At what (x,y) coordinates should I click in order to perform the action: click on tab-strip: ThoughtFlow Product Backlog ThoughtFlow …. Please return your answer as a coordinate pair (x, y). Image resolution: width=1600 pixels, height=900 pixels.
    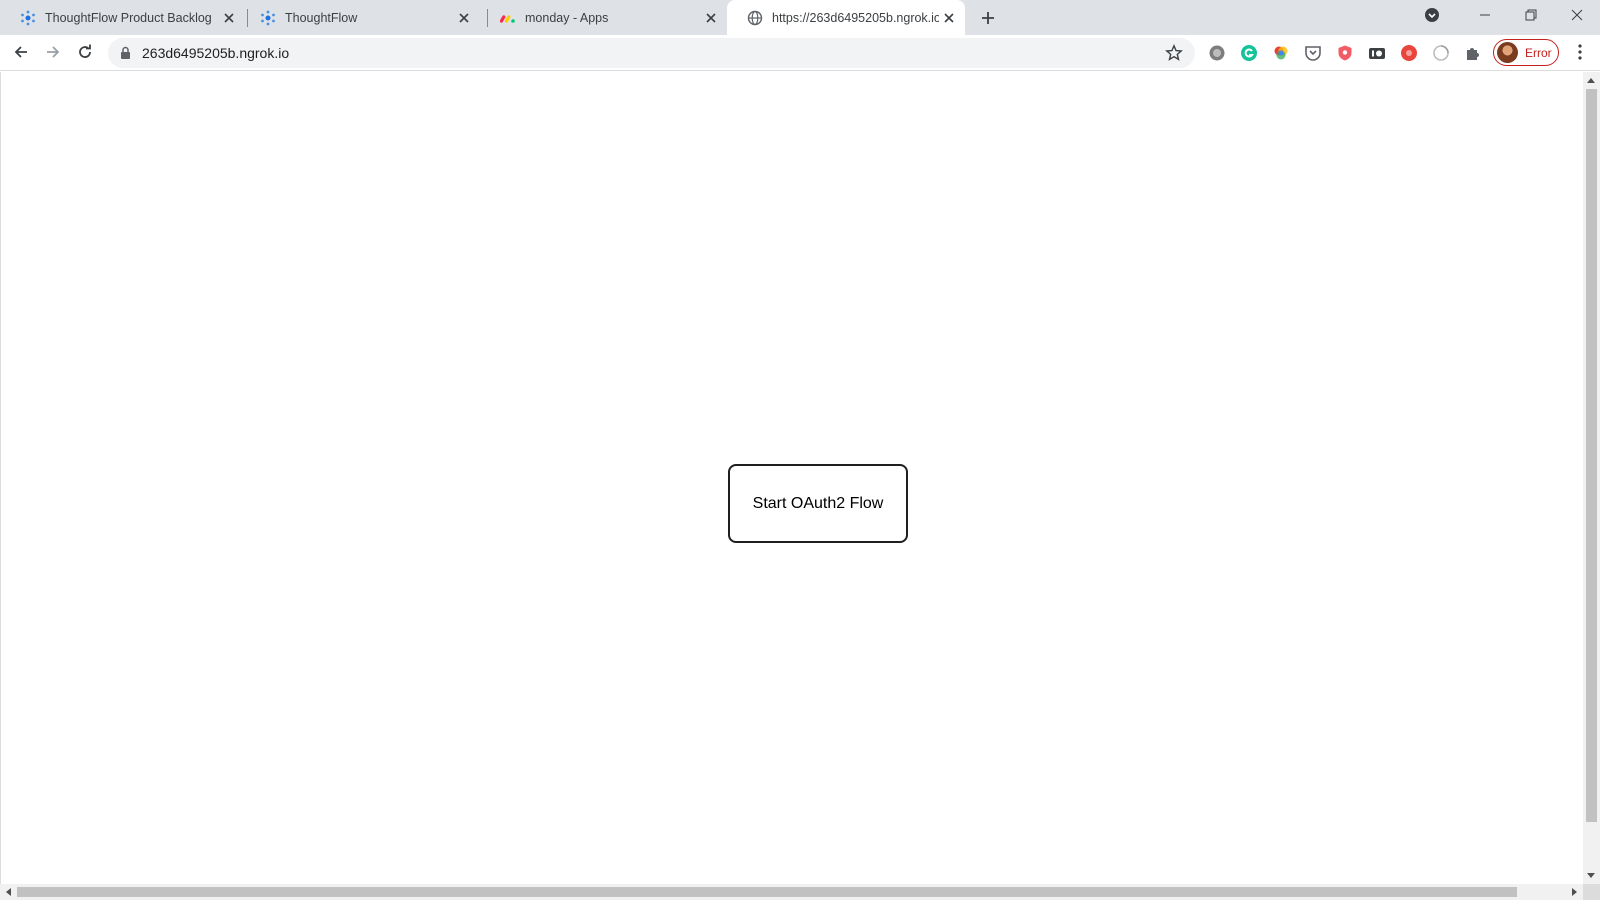
    Looking at the image, I should click on (800, 17).